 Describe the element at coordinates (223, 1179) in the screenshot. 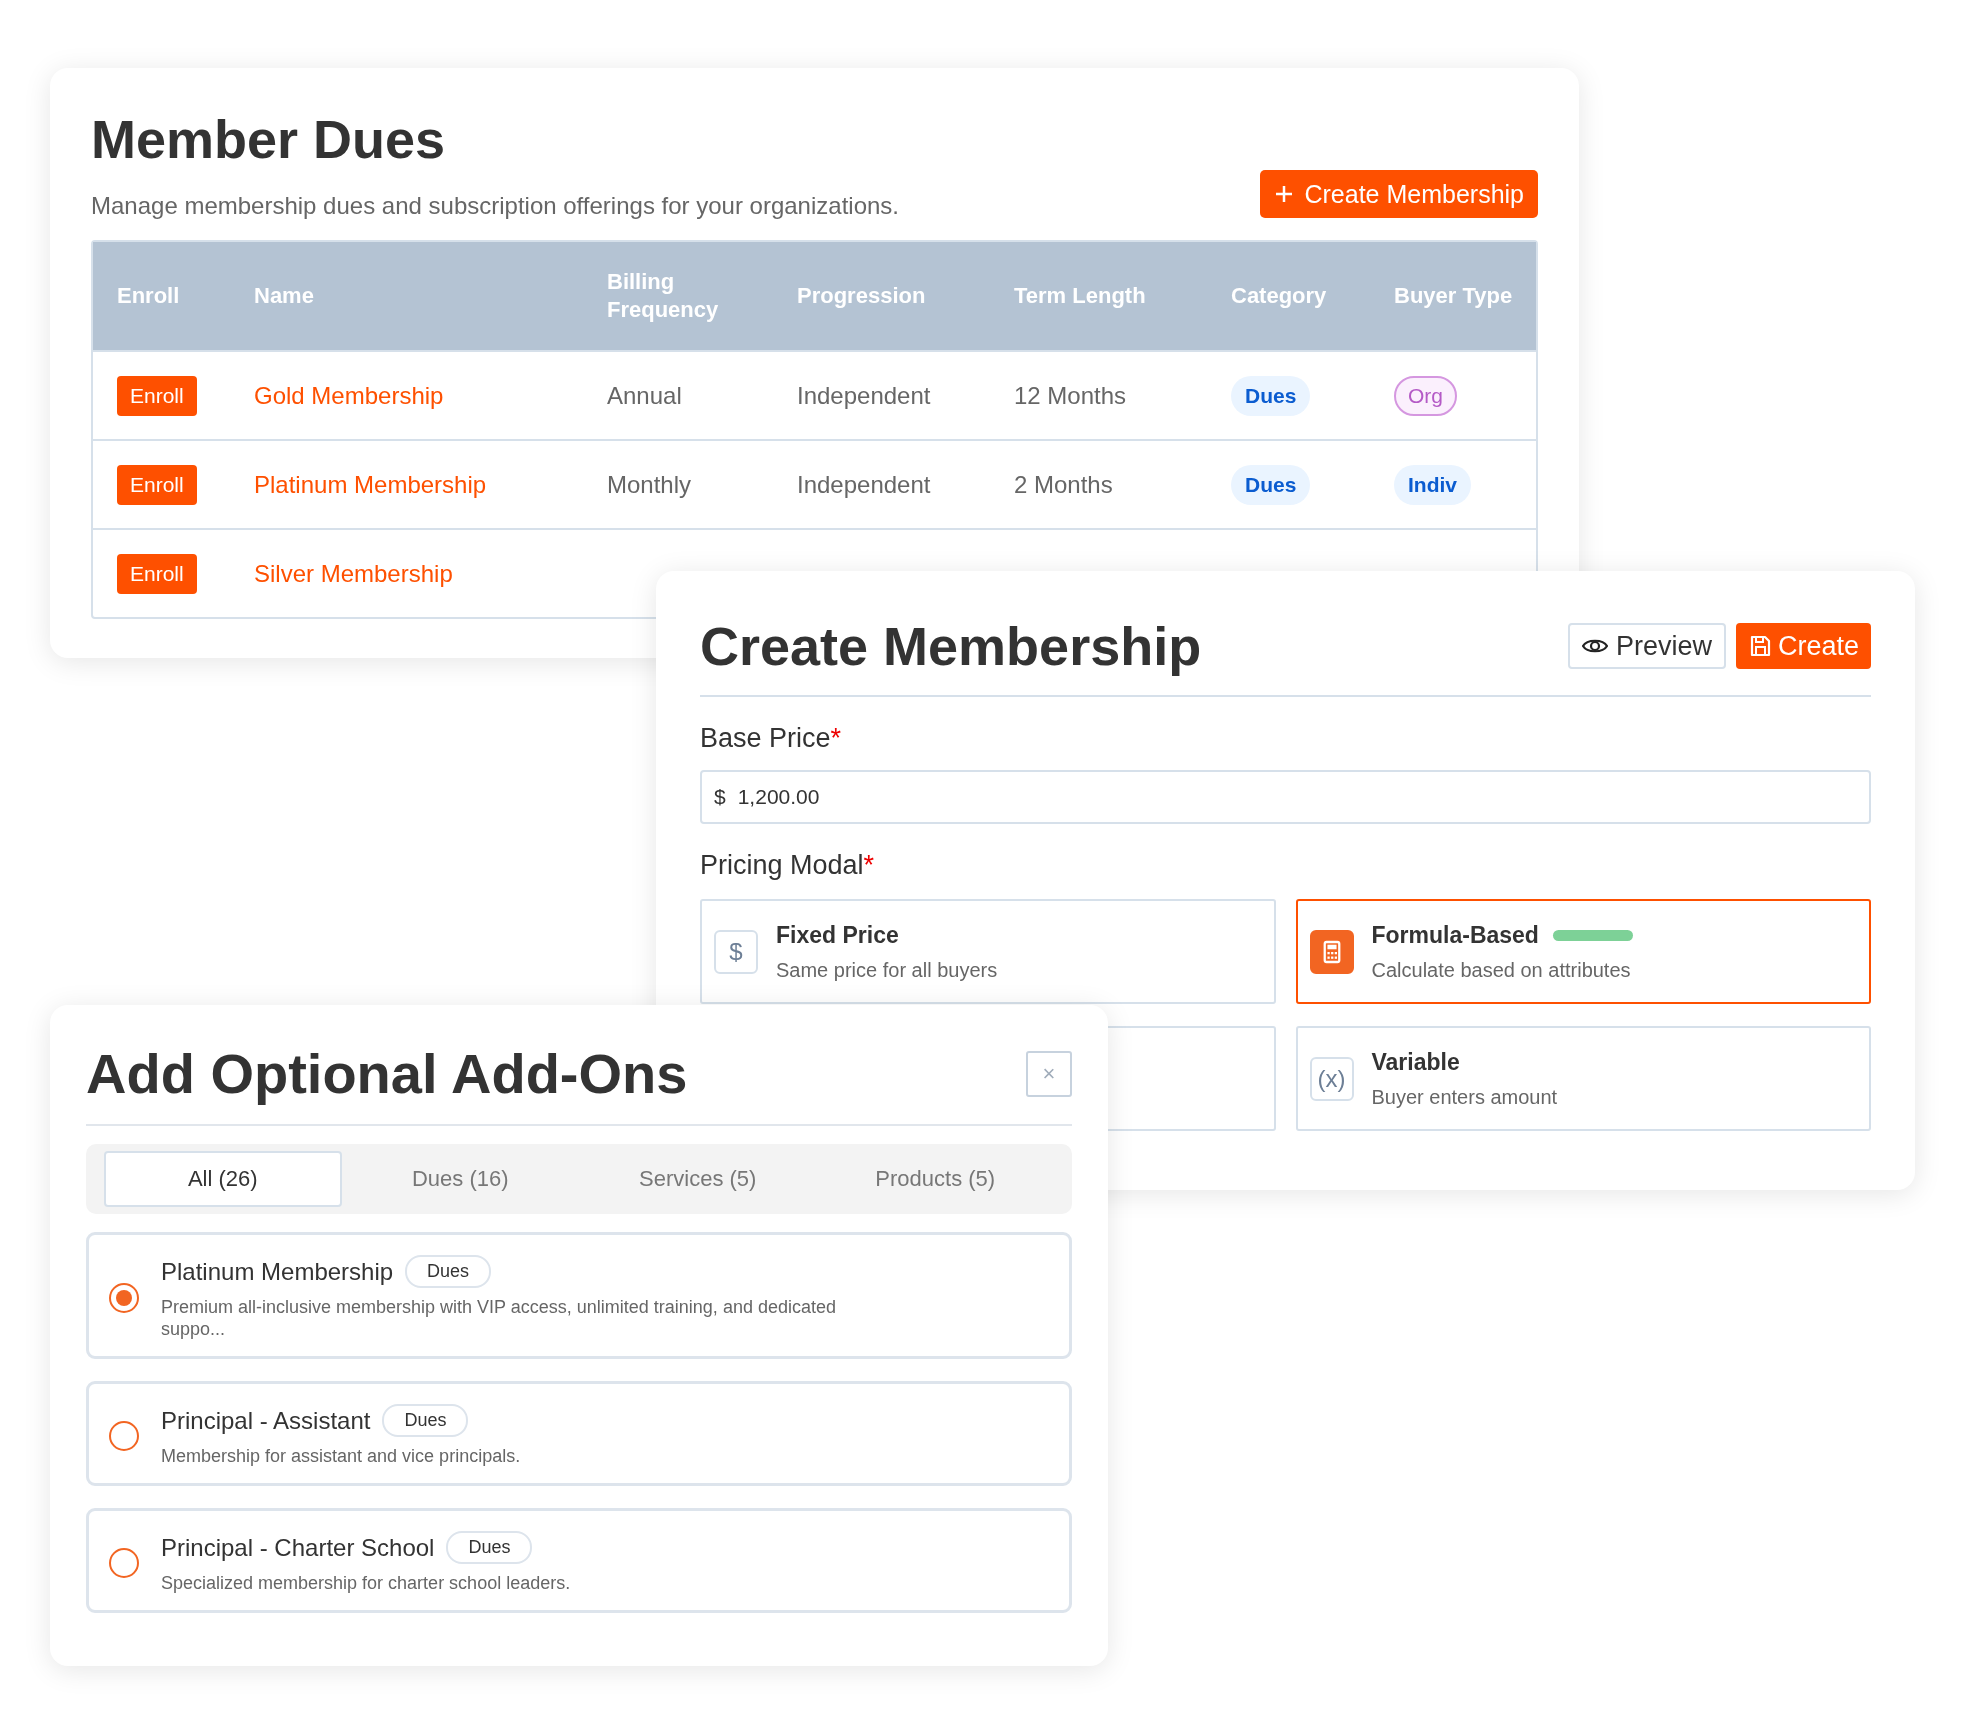

I see `filter-tab: All (26)` at that location.